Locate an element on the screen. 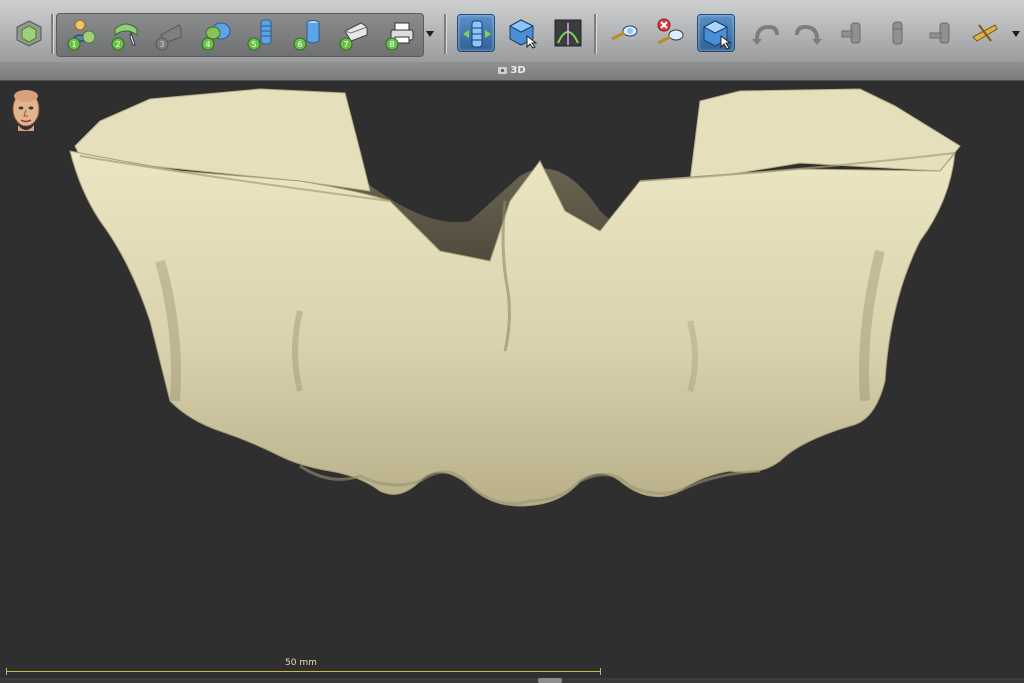 This screenshot has width=1024, height=683. viewport-title-text: 3D is located at coordinates (518, 70).